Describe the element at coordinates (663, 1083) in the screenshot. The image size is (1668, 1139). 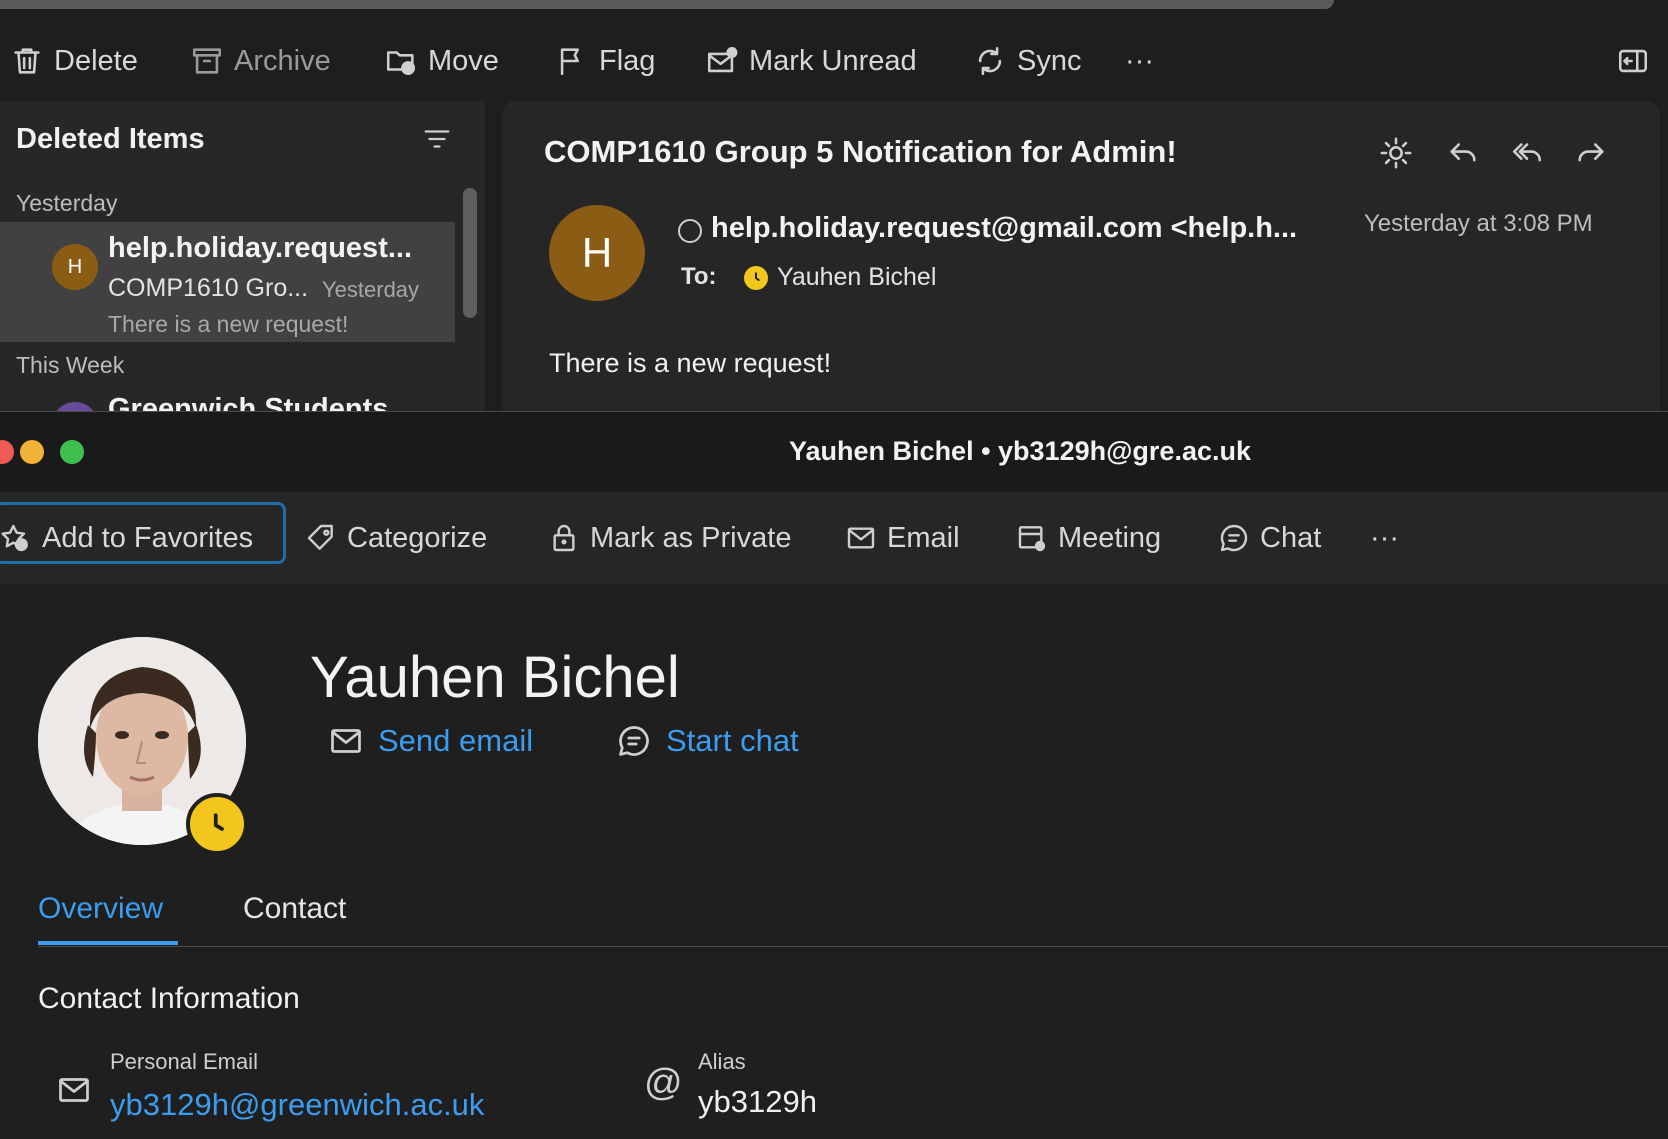
I see `at-sign-icon: @` at that location.